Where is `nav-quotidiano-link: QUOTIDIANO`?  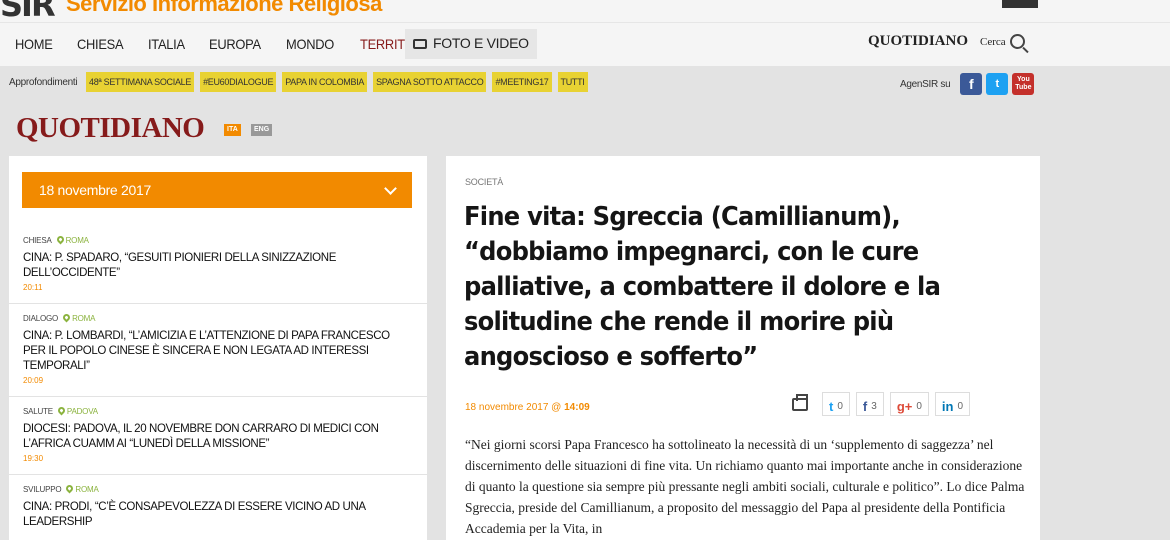 nav-quotidiano-link: QUOTIDIANO is located at coordinates (918, 41).